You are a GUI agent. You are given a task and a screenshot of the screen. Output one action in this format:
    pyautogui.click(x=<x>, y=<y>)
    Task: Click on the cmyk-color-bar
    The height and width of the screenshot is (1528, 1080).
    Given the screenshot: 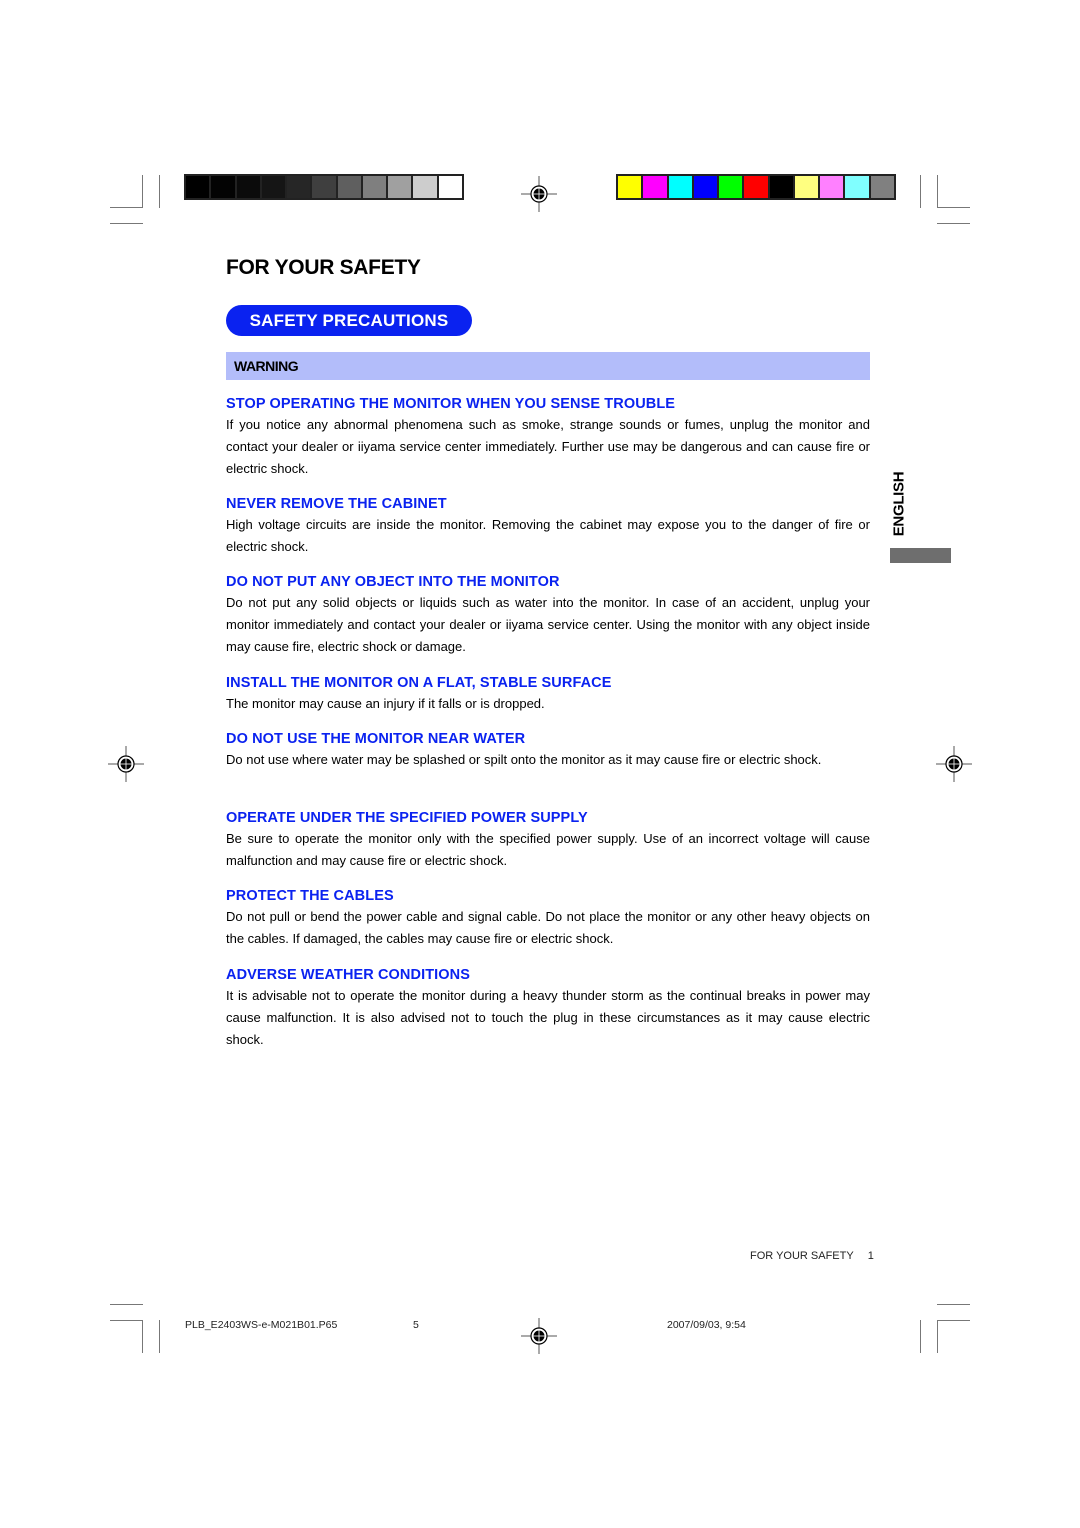 What is the action you would take?
    pyautogui.click(x=756, y=187)
    